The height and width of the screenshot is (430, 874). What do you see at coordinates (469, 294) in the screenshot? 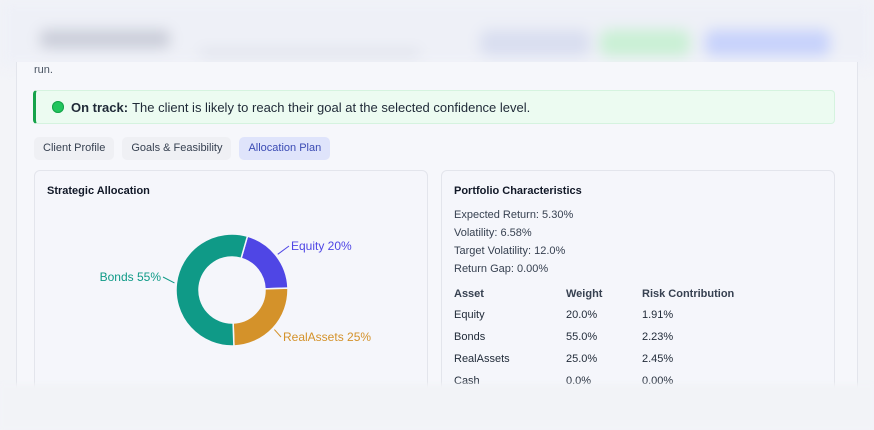
I see `column-header: Asset` at bounding box center [469, 294].